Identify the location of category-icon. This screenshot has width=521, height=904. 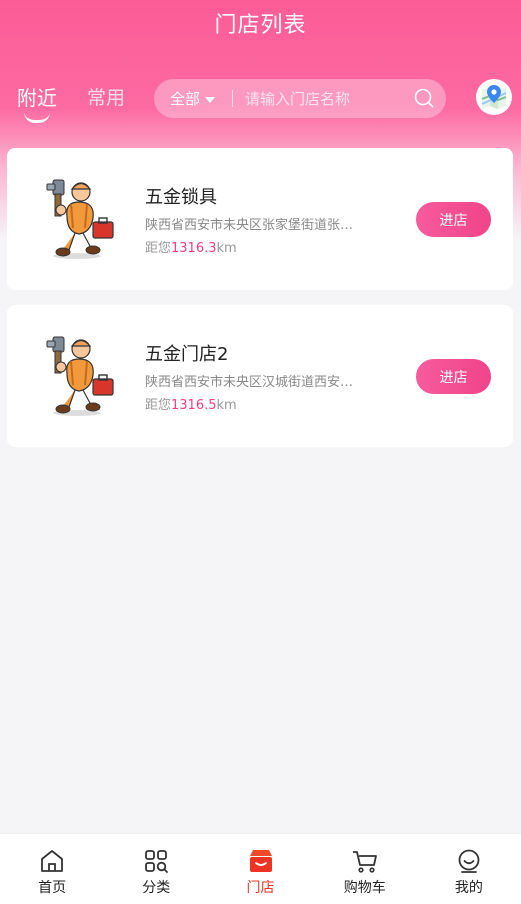
(157, 861).